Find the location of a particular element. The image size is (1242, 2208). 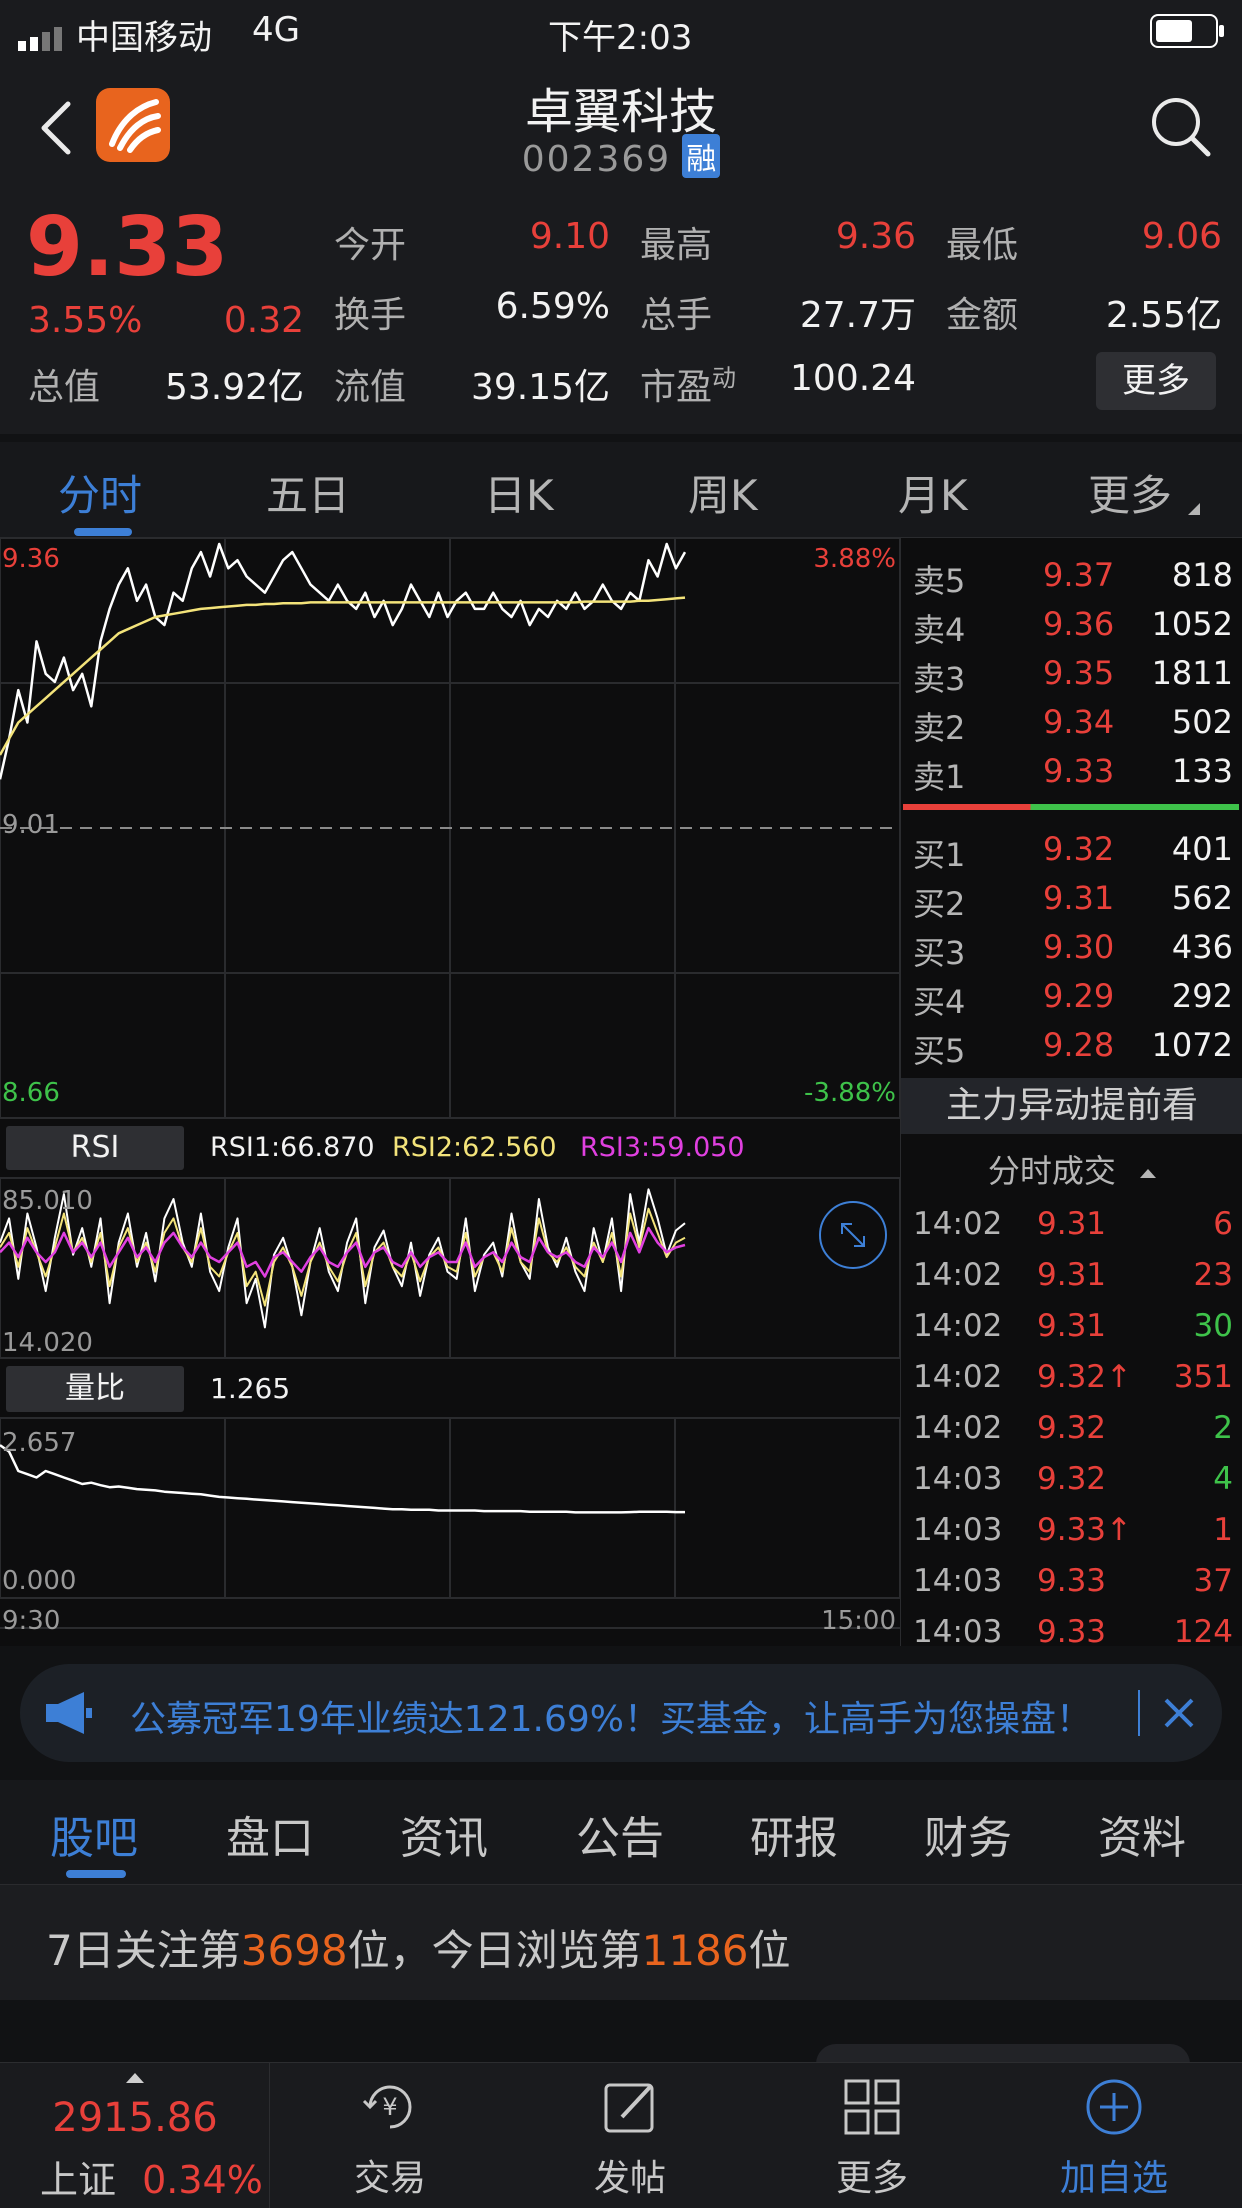

rank-prefix: 7日关注第 is located at coordinates (143, 1950).